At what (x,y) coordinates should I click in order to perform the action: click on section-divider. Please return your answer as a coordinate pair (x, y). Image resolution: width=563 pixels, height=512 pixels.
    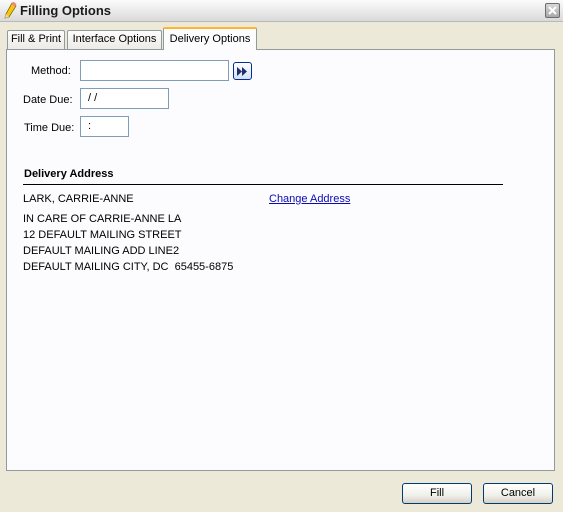
    Looking at the image, I should click on (263, 184).